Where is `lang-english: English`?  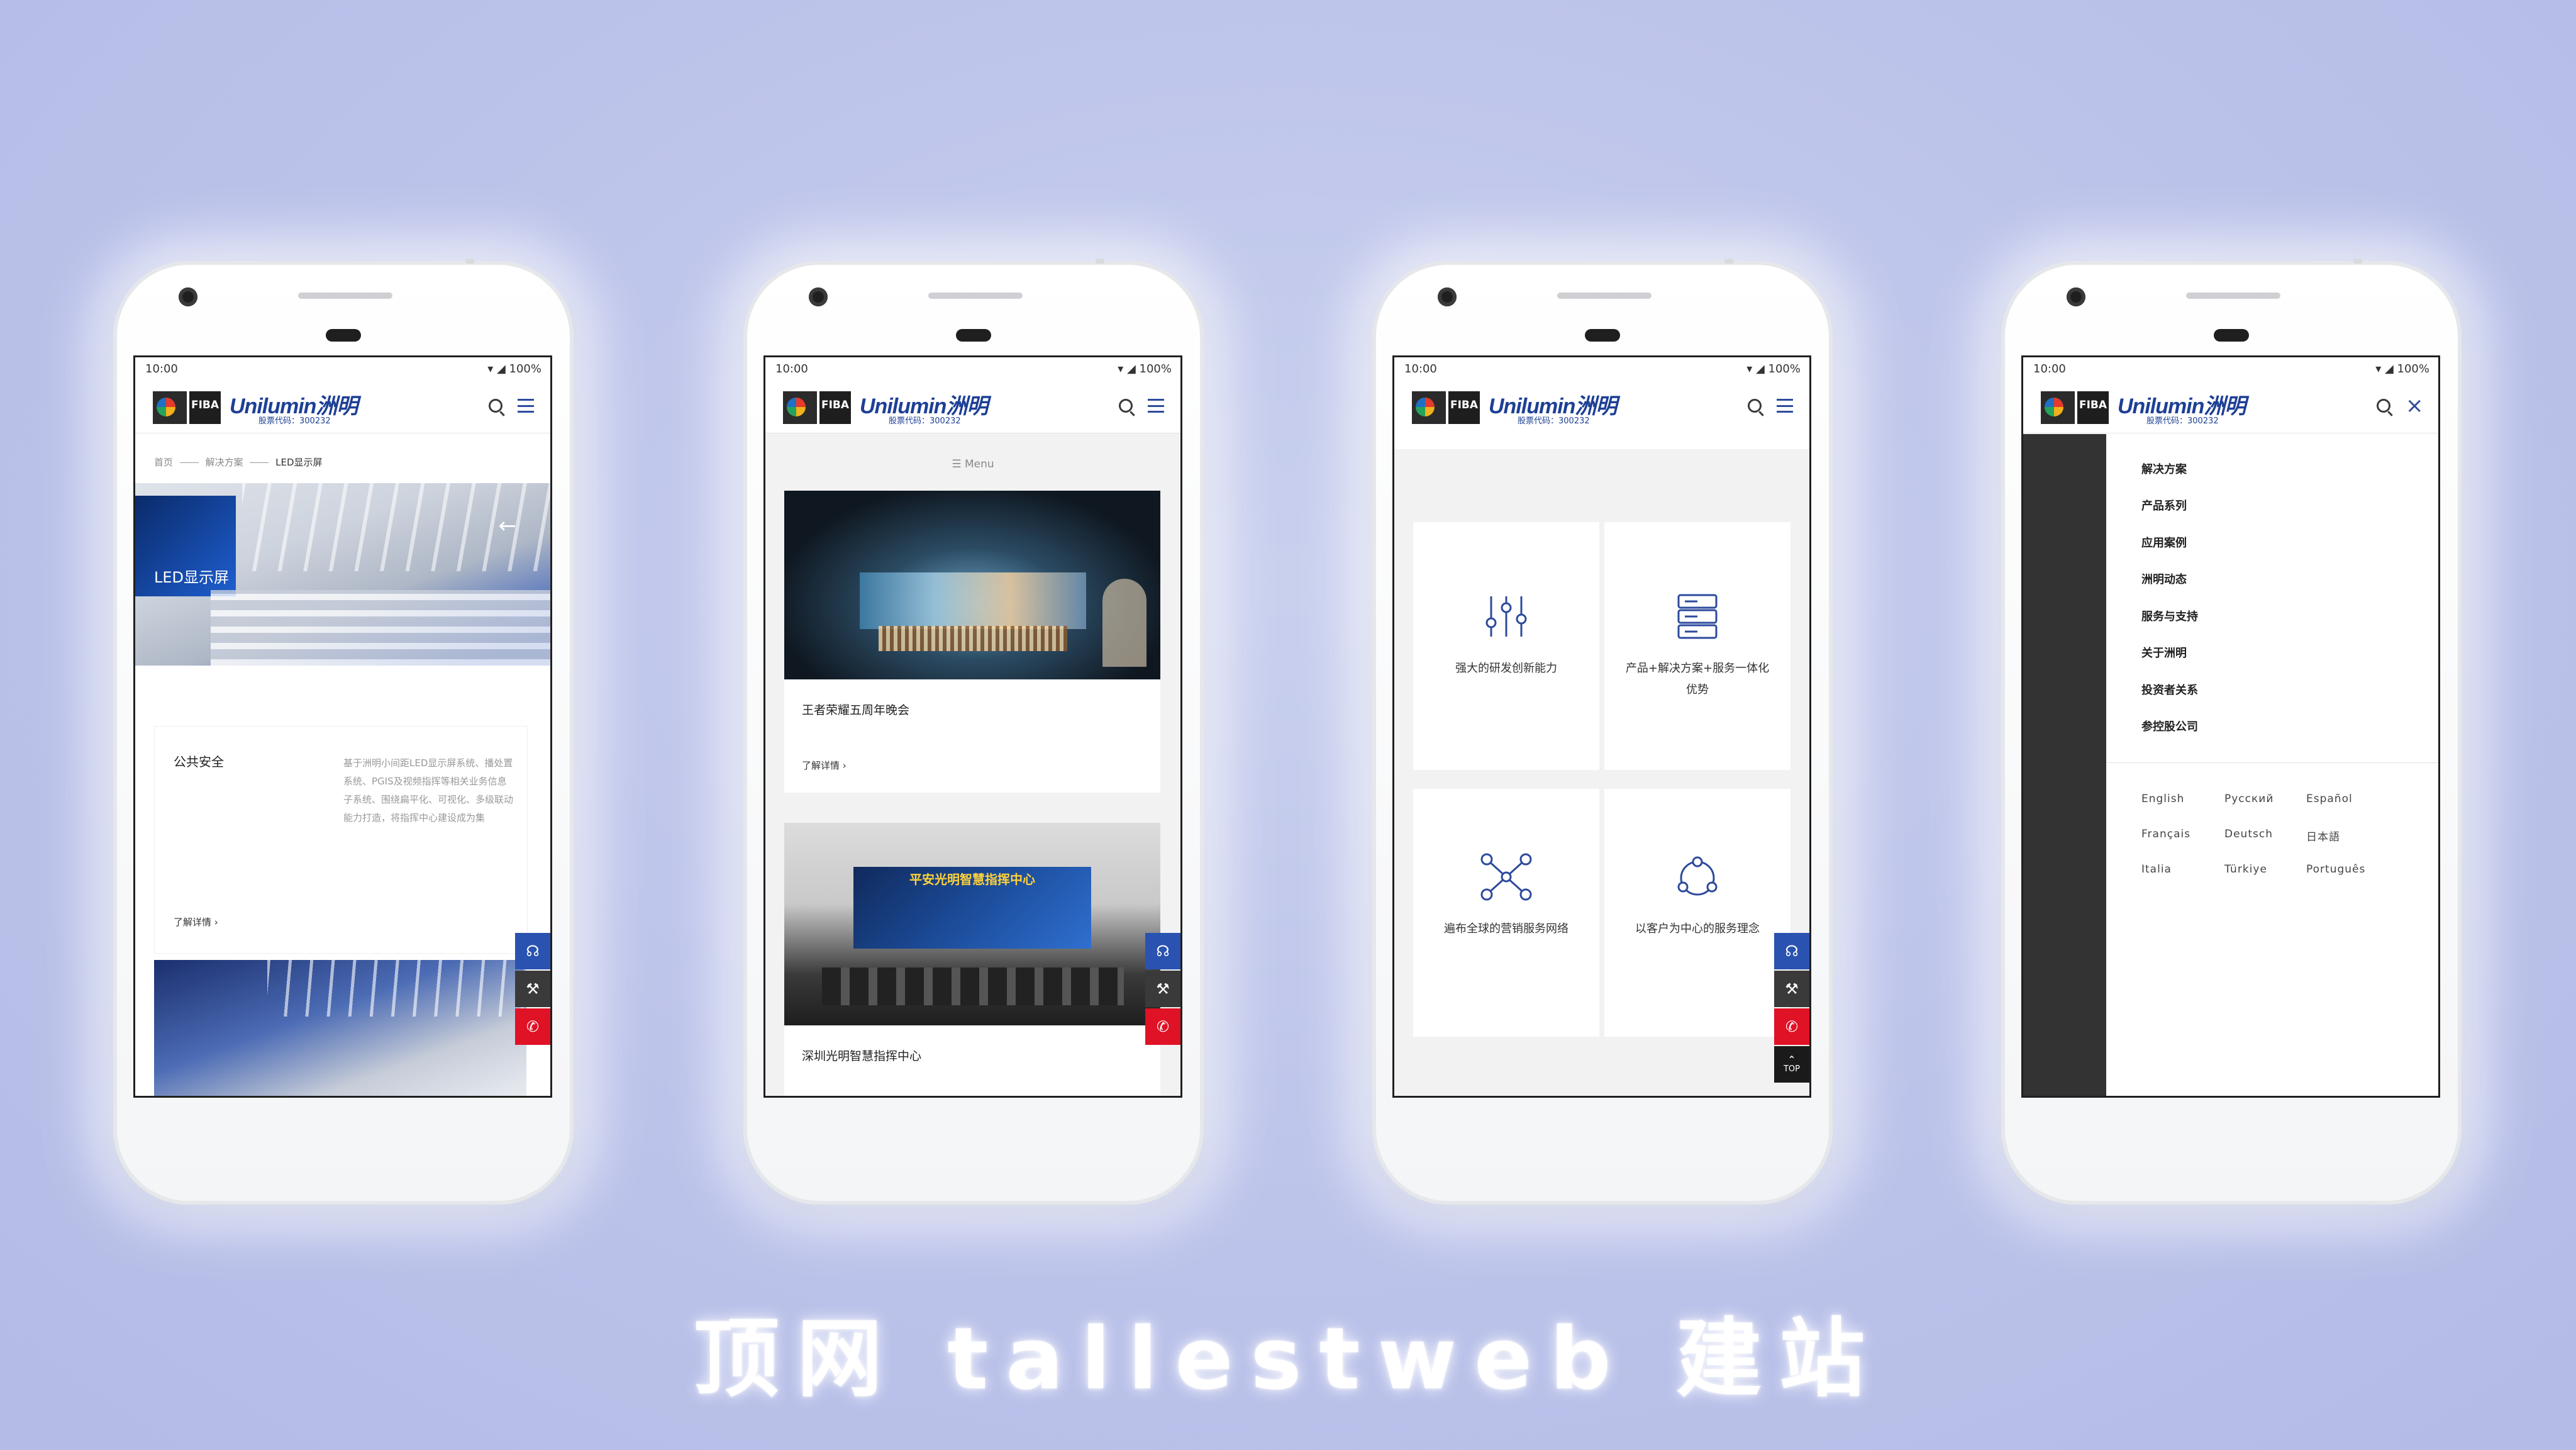
lang-english: English is located at coordinates (2162, 799).